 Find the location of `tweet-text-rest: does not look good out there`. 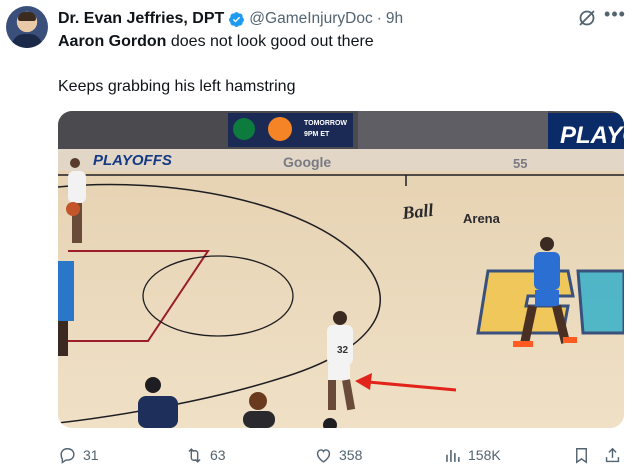

tweet-text-rest: does not look good out there is located at coordinates (270, 41).